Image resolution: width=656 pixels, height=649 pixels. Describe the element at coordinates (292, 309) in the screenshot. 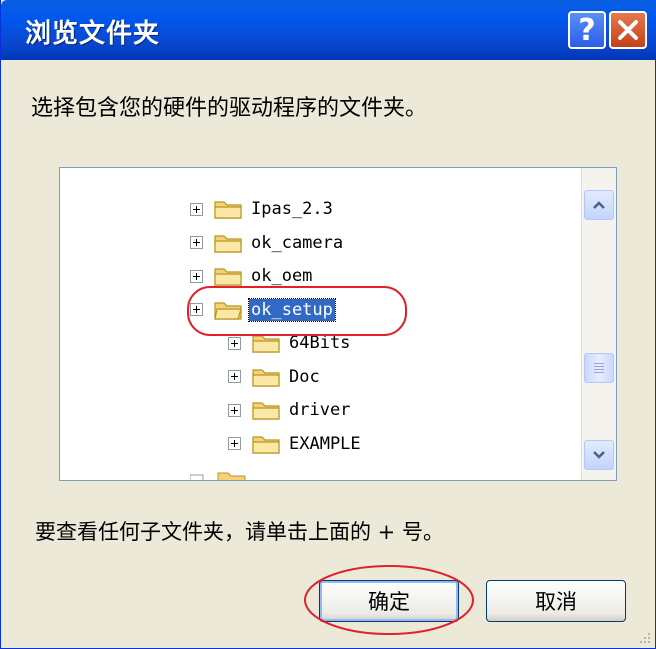

I see `tree-item-label: ok_setup` at that location.